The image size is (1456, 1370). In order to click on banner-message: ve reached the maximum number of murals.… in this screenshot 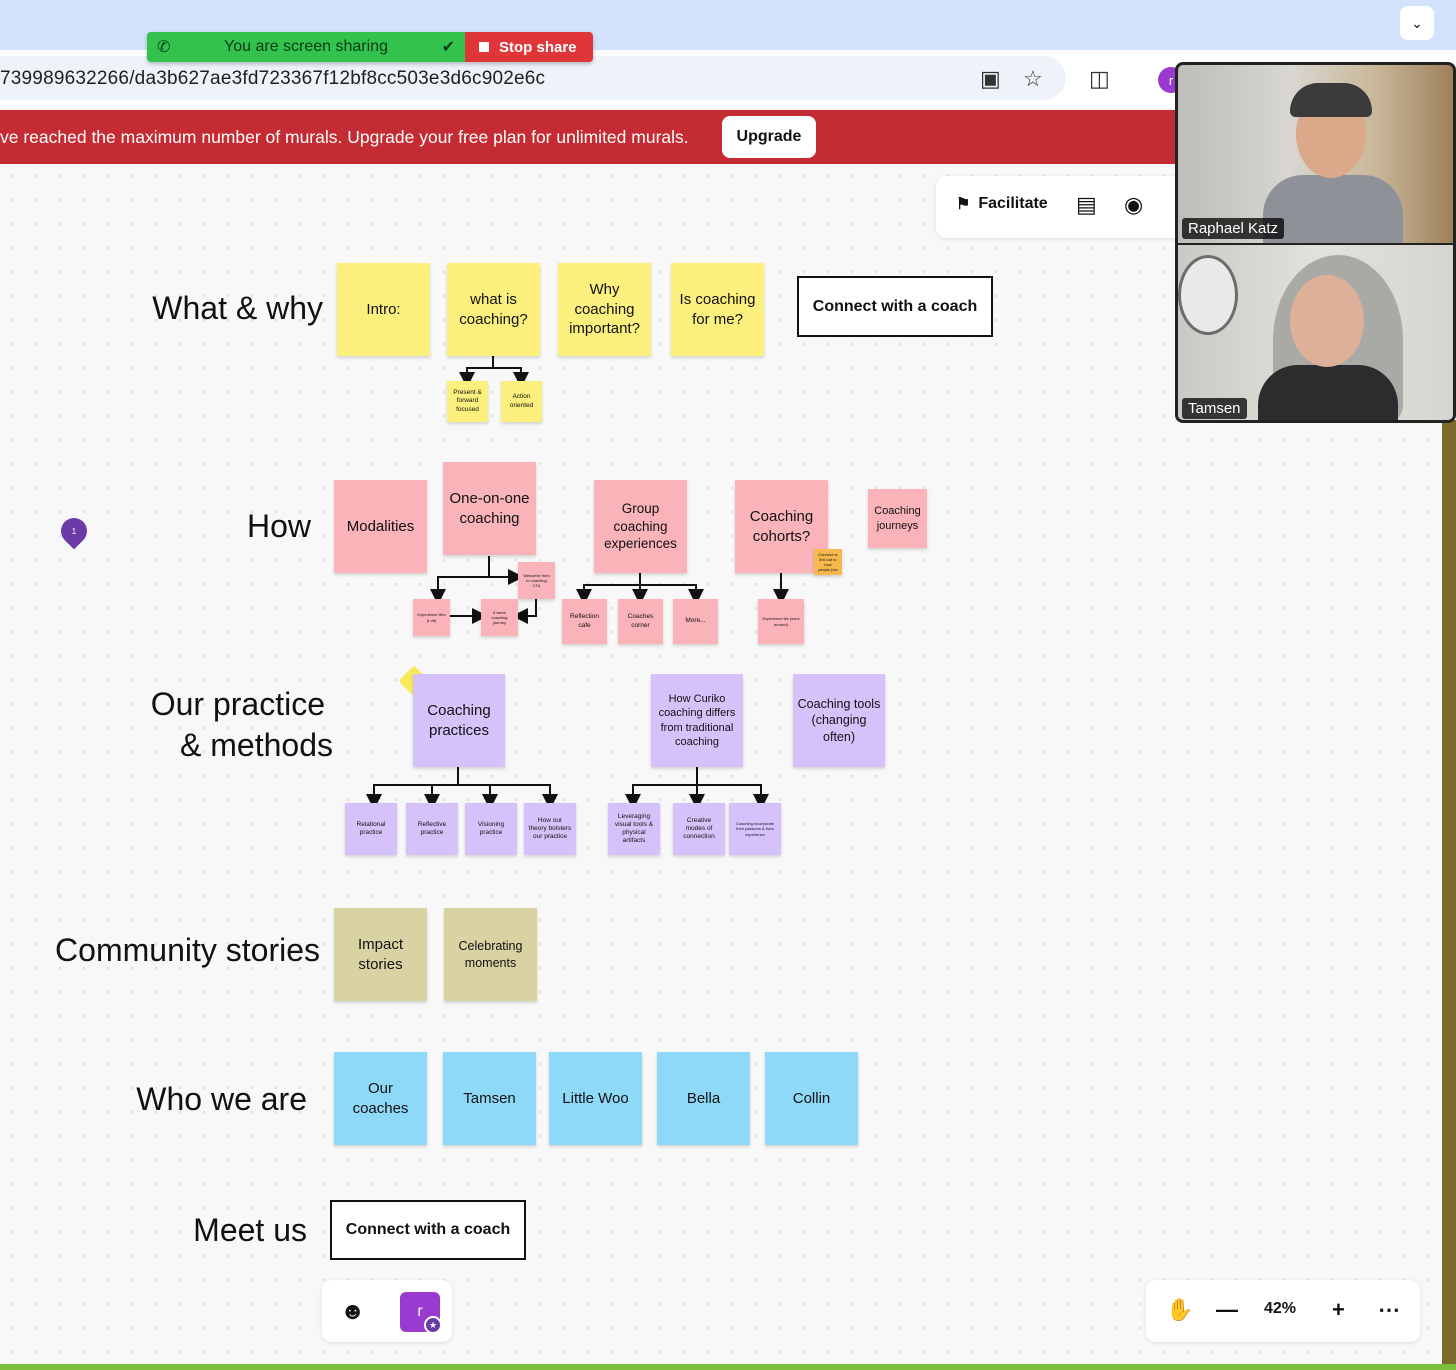, I will do `click(344, 137)`.